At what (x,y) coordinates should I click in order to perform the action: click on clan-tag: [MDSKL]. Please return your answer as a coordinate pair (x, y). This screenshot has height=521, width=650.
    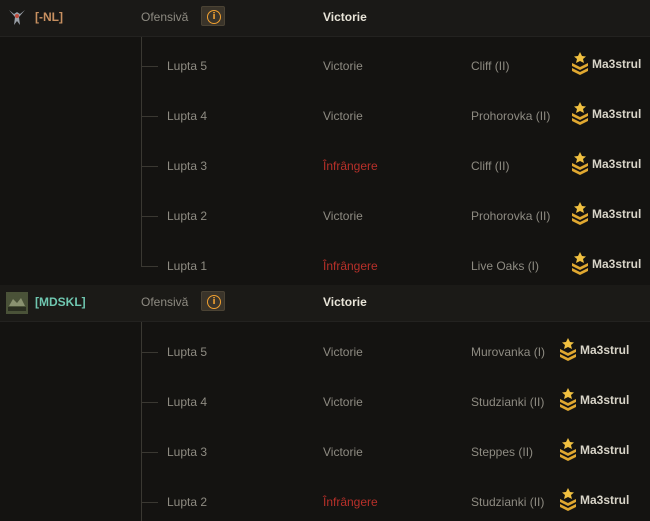
    Looking at the image, I should click on (60, 302).